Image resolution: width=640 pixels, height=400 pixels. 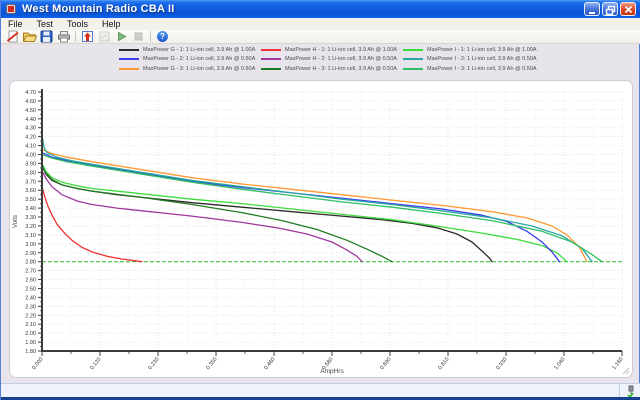 What do you see at coordinates (45, 24) in the screenshot?
I see `menu-test: Test` at bounding box center [45, 24].